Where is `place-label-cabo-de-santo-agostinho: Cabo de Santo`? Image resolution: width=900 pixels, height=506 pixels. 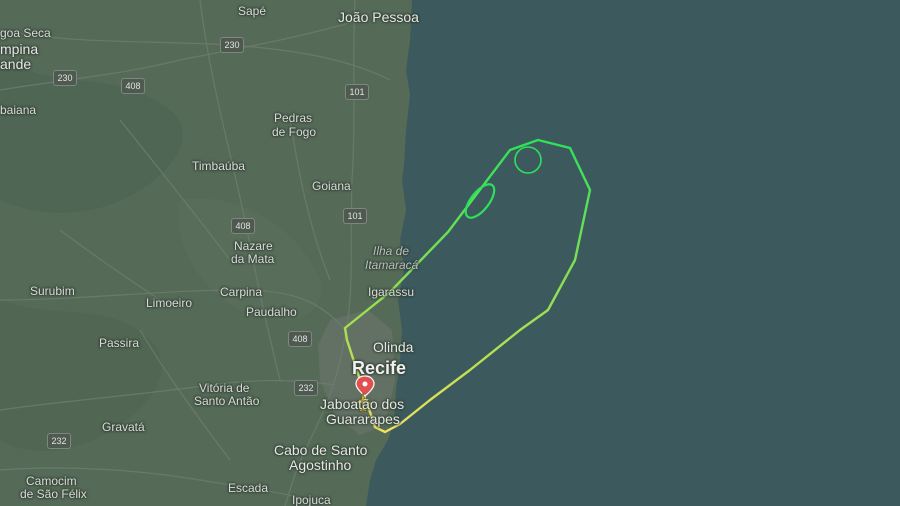
place-label-cabo-de-santo-agostinho: Cabo de Santo is located at coordinates (321, 450).